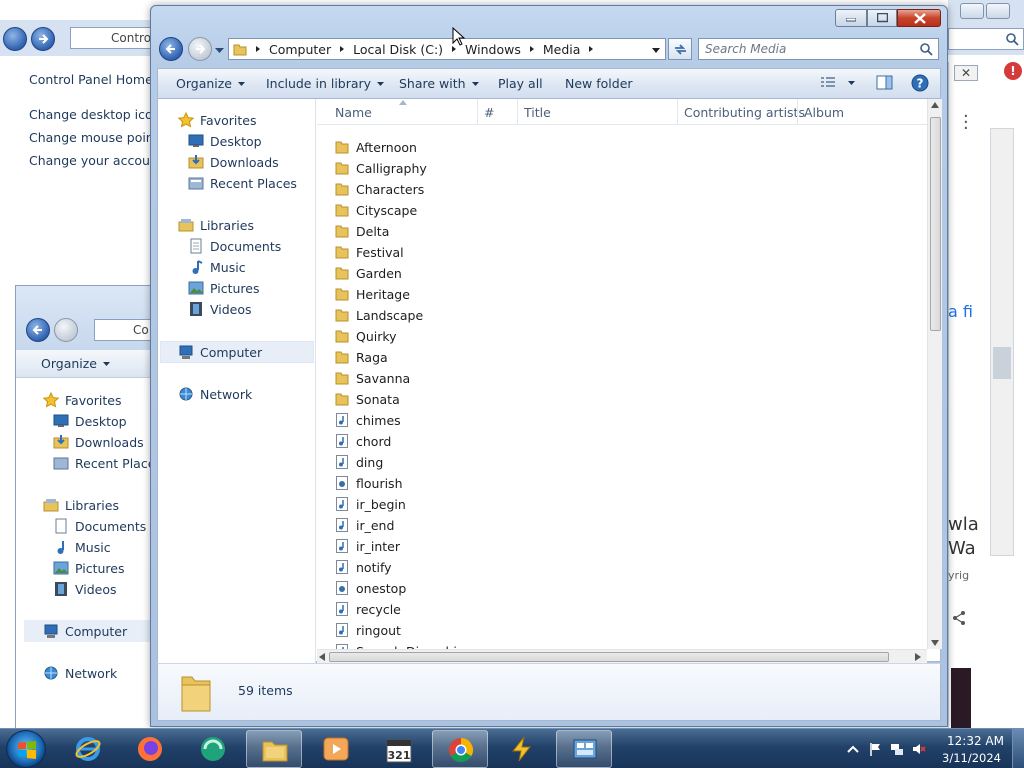  Describe the element at coordinates (919, 749) in the screenshot. I see `volume-muted-icon` at that location.